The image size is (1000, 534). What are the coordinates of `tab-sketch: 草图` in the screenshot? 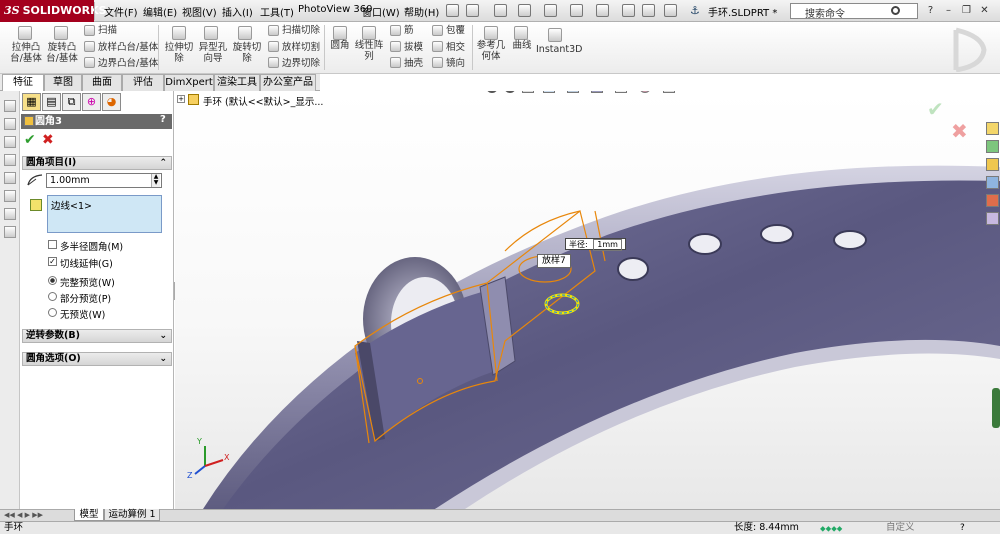 It's located at (63, 82).